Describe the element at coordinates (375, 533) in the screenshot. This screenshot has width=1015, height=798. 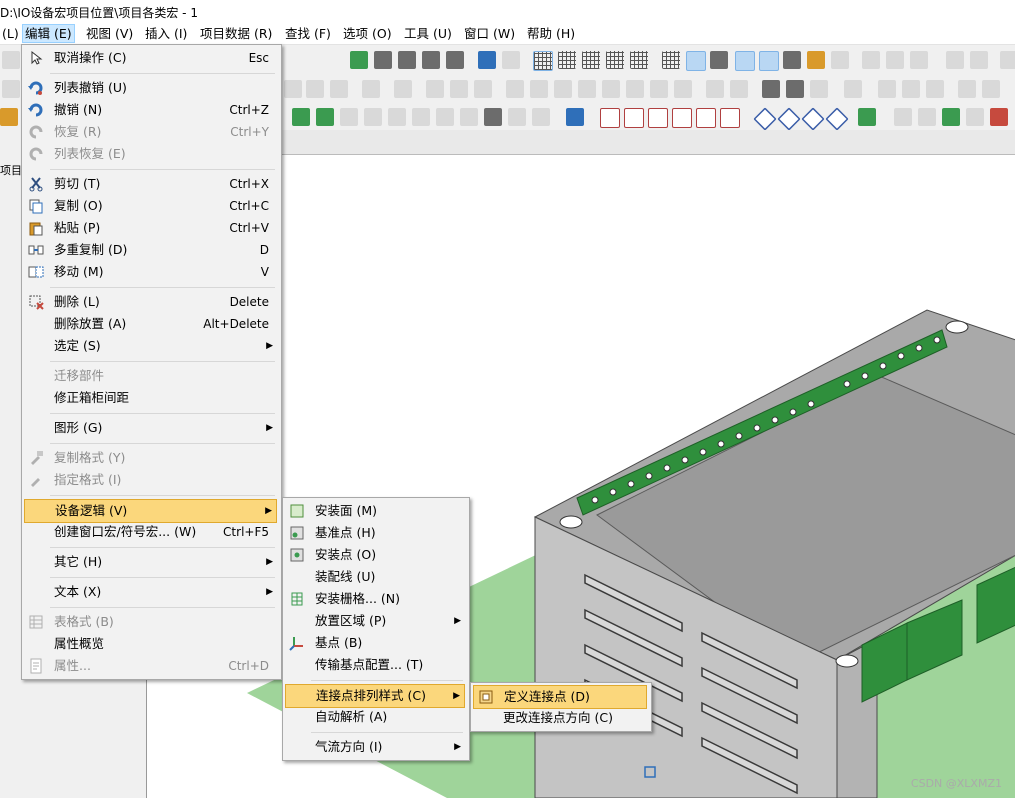
I see `menu-item-reference-point: 基准点 (H)` at that location.